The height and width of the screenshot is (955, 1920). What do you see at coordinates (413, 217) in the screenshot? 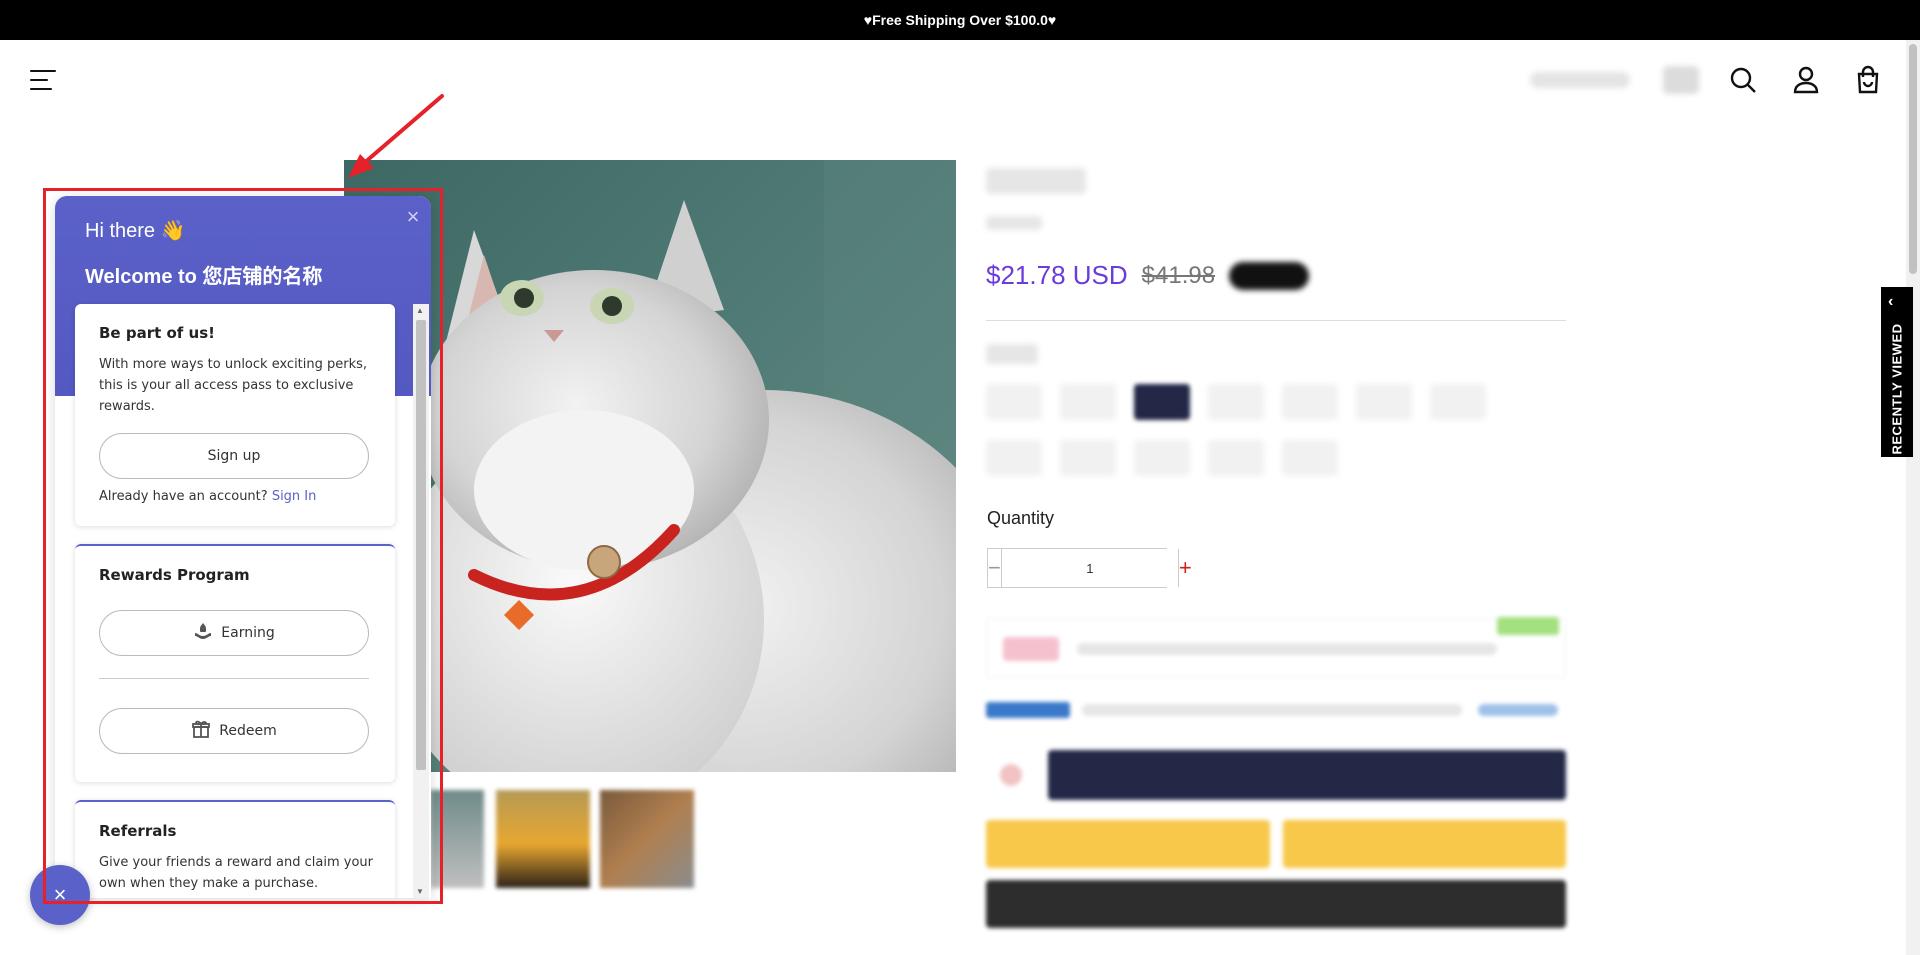
I see `widget-close-button: ×` at bounding box center [413, 217].